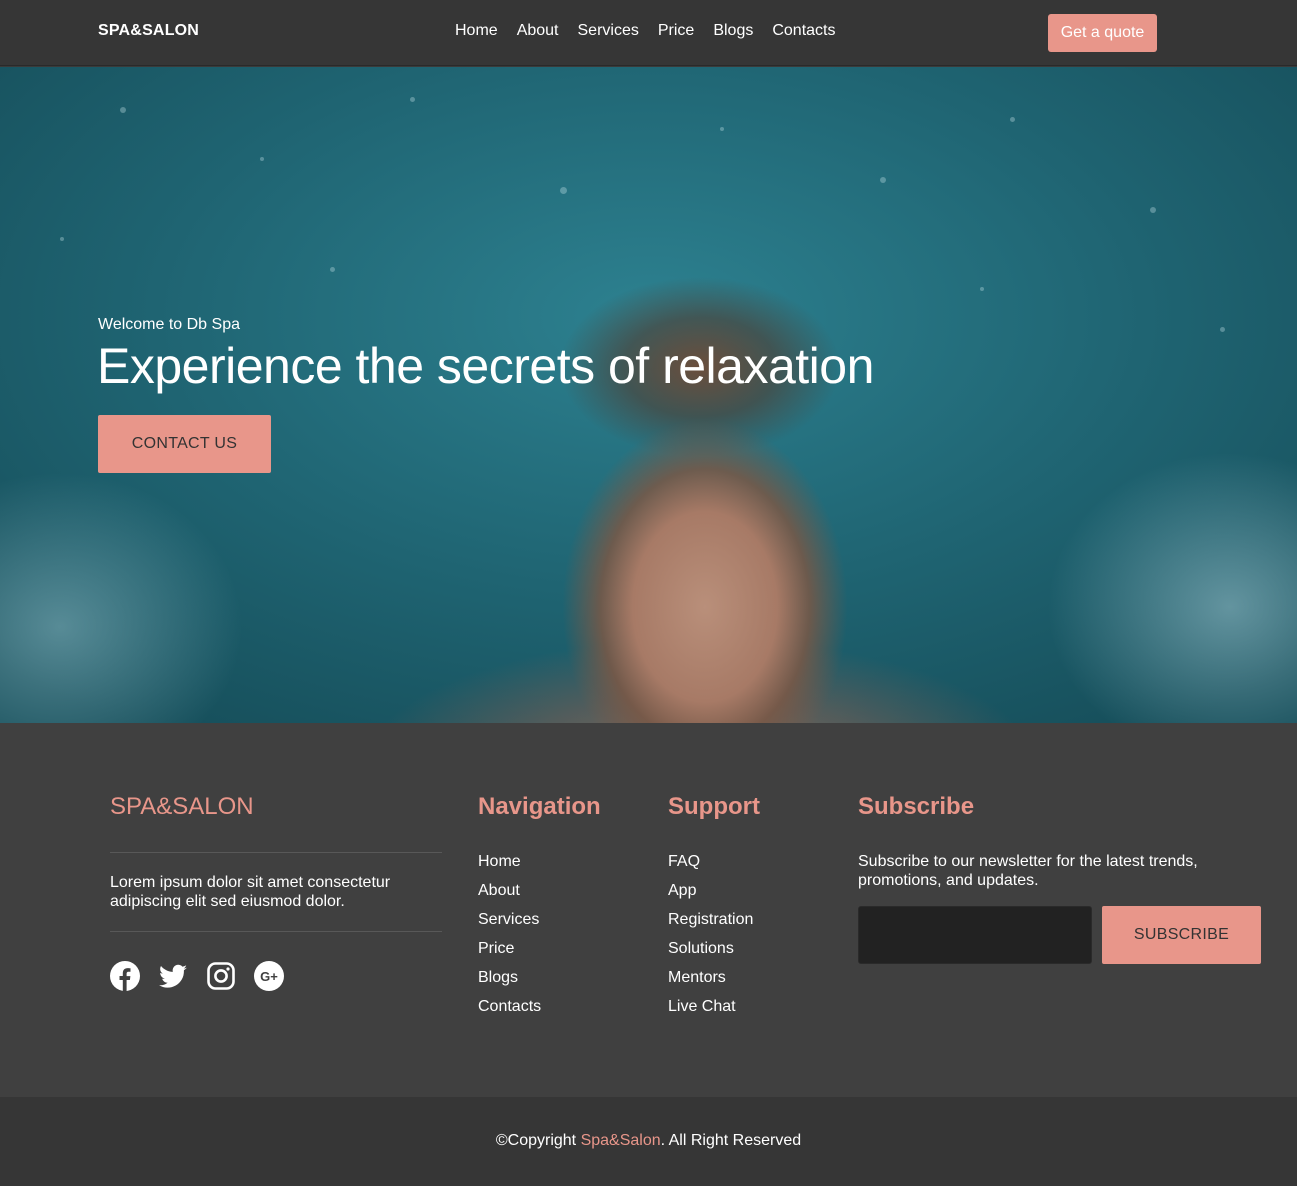 Image resolution: width=1297 pixels, height=1186 pixels. Describe the element at coordinates (714, 806) in the screenshot. I see `support-heading: Support` at that location.